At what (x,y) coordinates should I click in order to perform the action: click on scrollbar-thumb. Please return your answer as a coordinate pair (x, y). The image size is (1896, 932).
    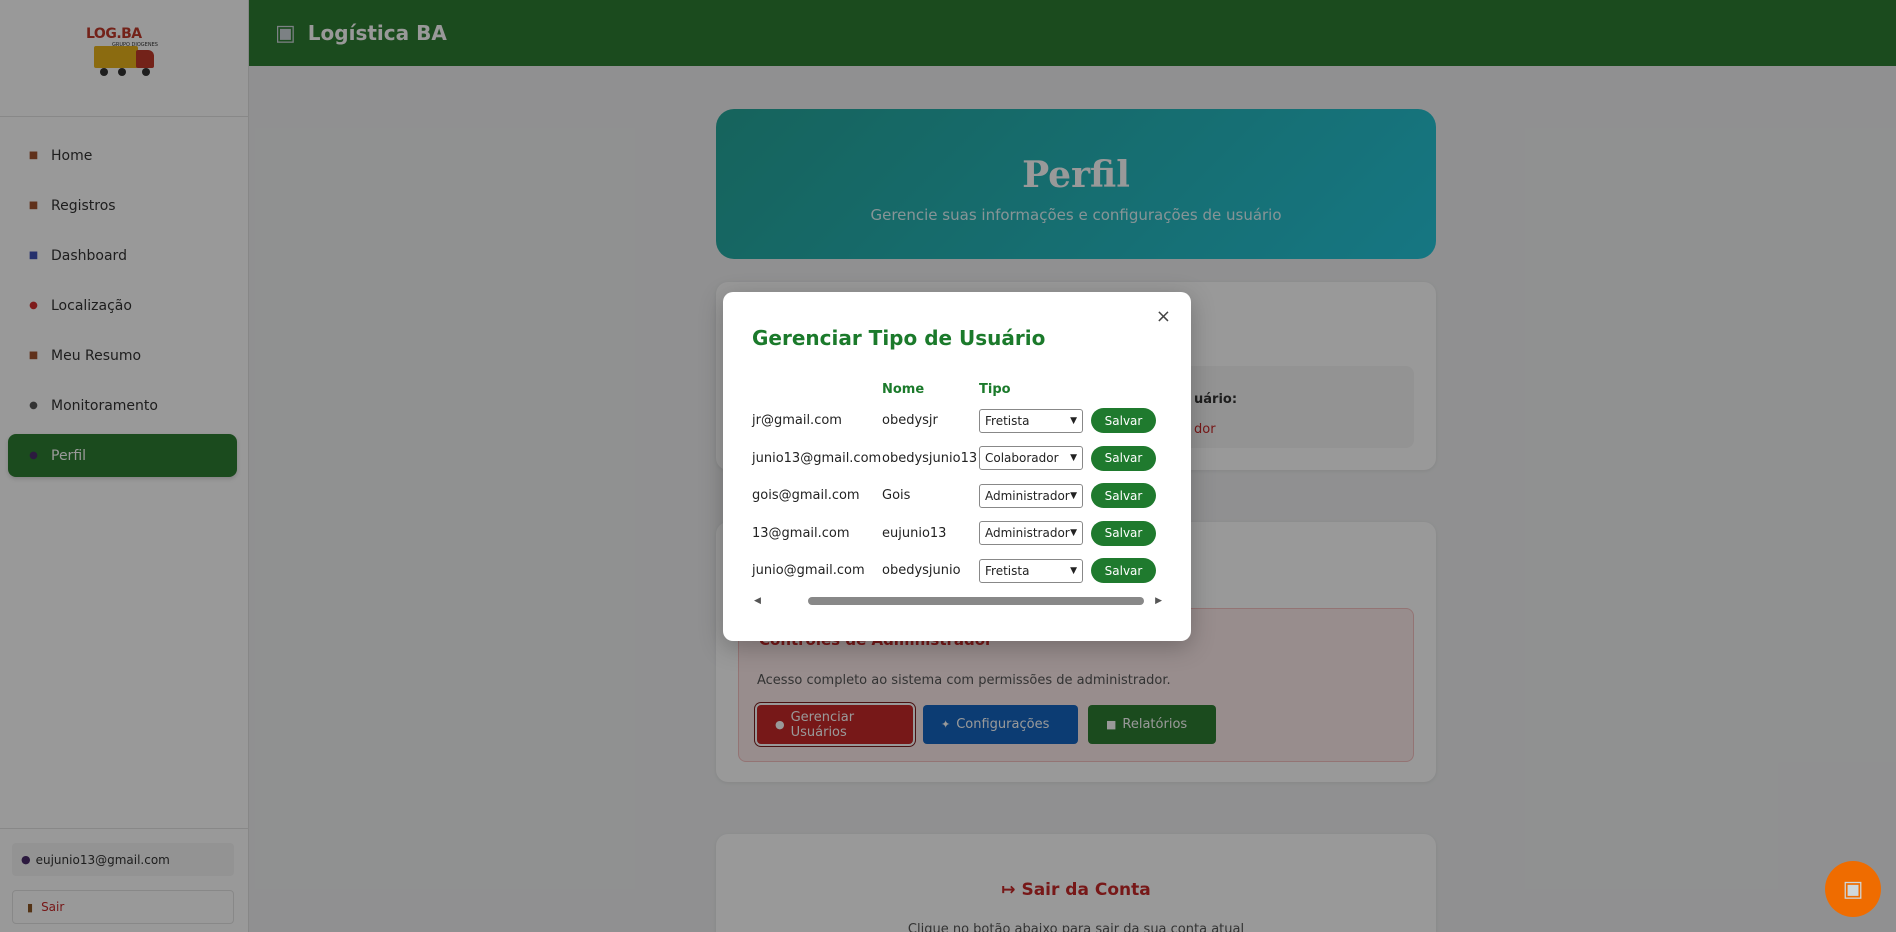
    Looking at the image, I should click on (976, 601).